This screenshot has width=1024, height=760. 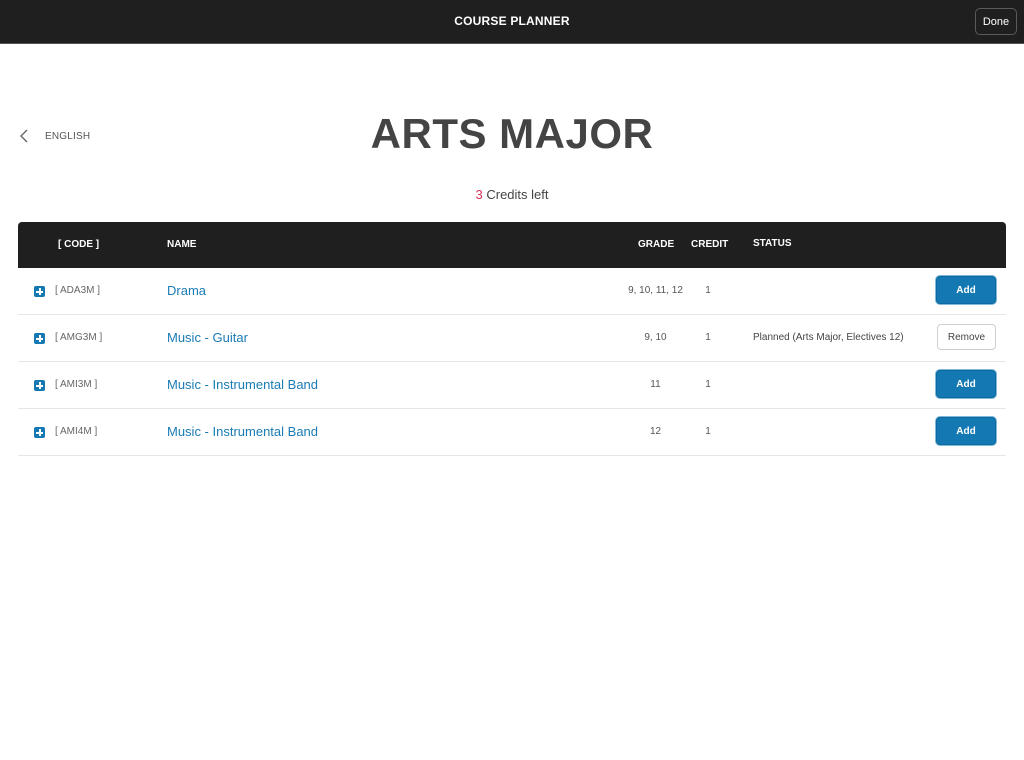 I want to click on table-header: [ CODE ] NAME GRADE CREDIT STATUS, so click(x=512, y=245).